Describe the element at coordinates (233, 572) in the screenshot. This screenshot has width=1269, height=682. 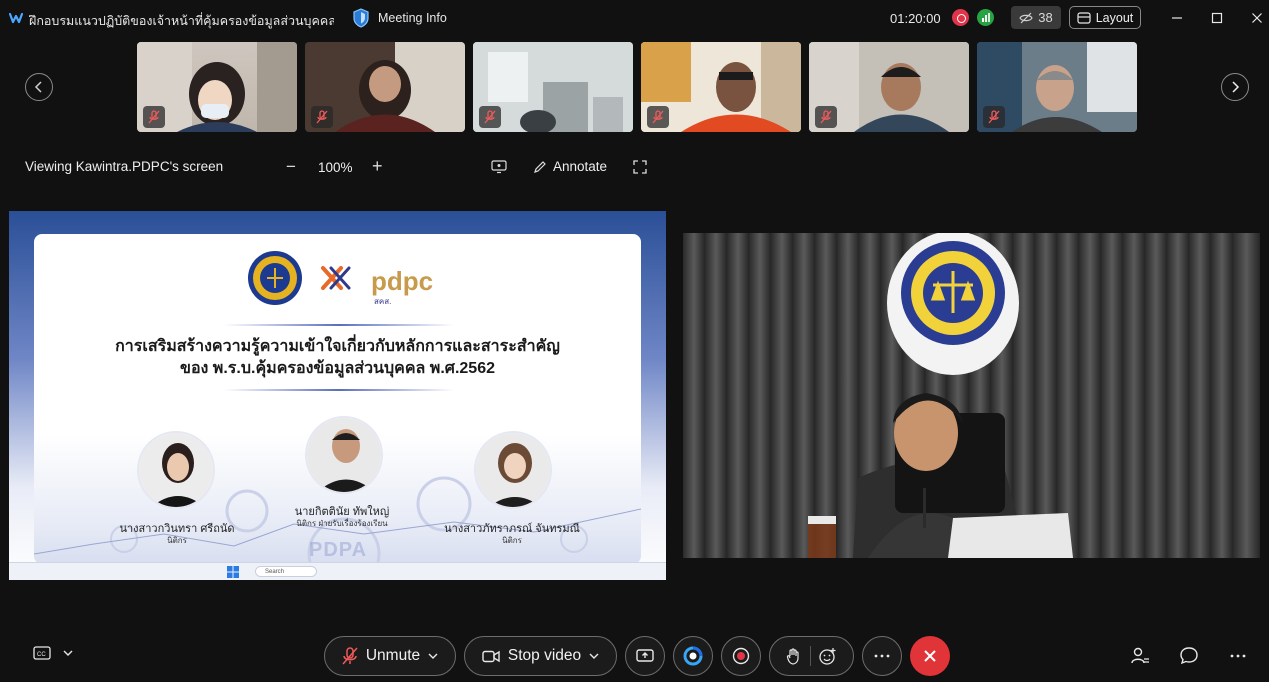
I see `windows-start-icon` at that location.